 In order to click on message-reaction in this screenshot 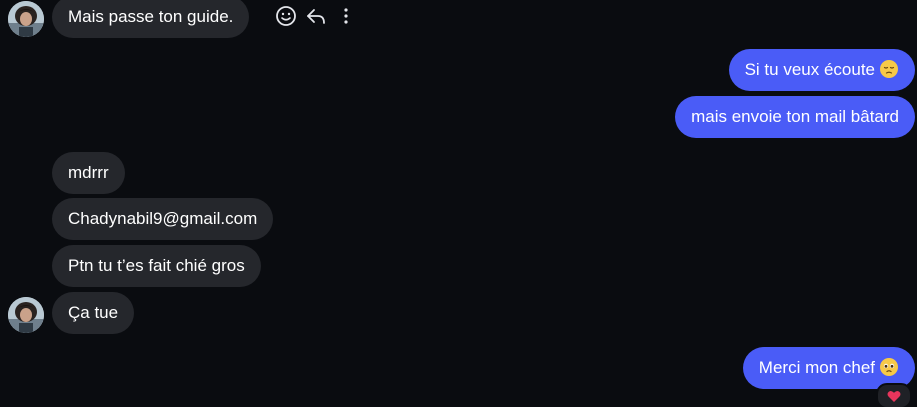, I will do `click(894, 395)`.